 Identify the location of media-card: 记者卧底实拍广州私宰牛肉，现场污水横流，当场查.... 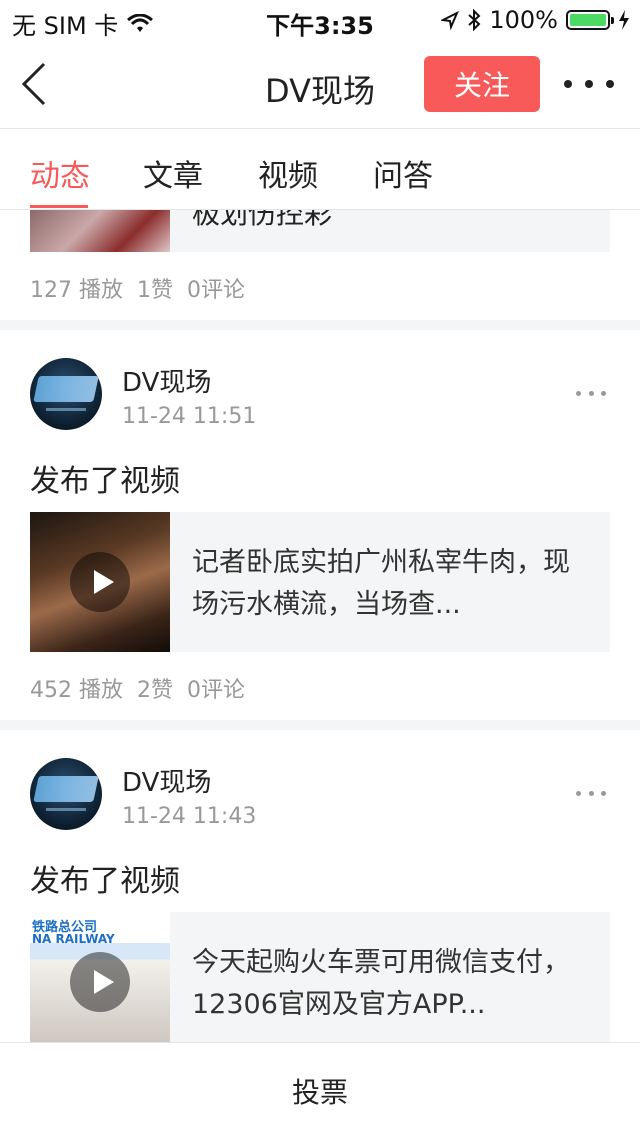
(320, 582).